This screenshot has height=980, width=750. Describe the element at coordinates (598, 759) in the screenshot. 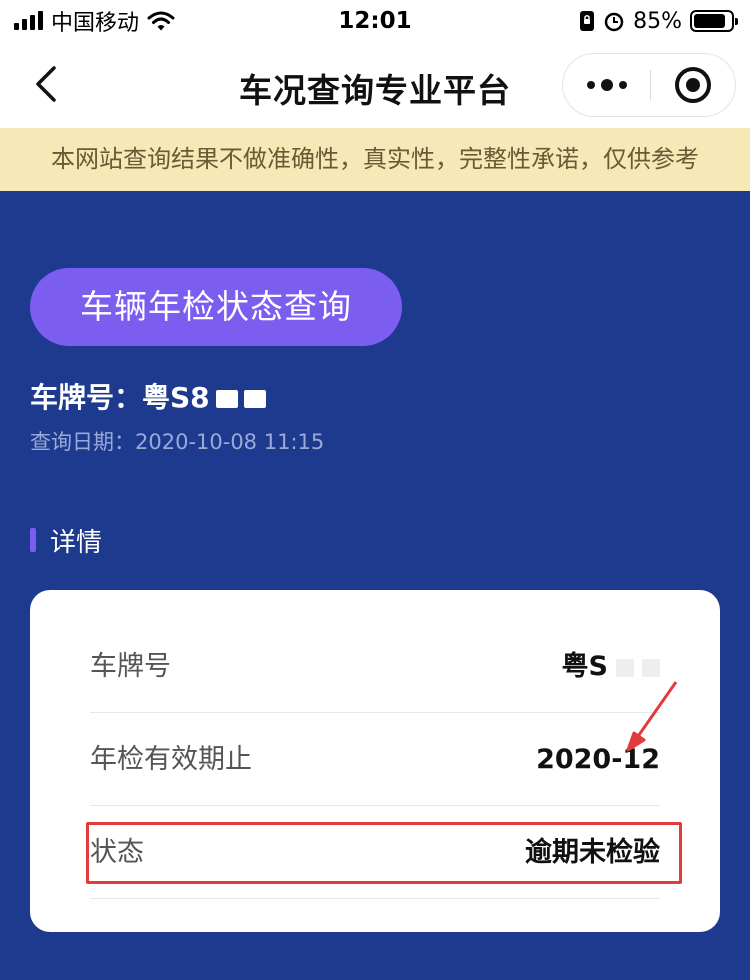

I see `detail-value: 2020-12` at that location.